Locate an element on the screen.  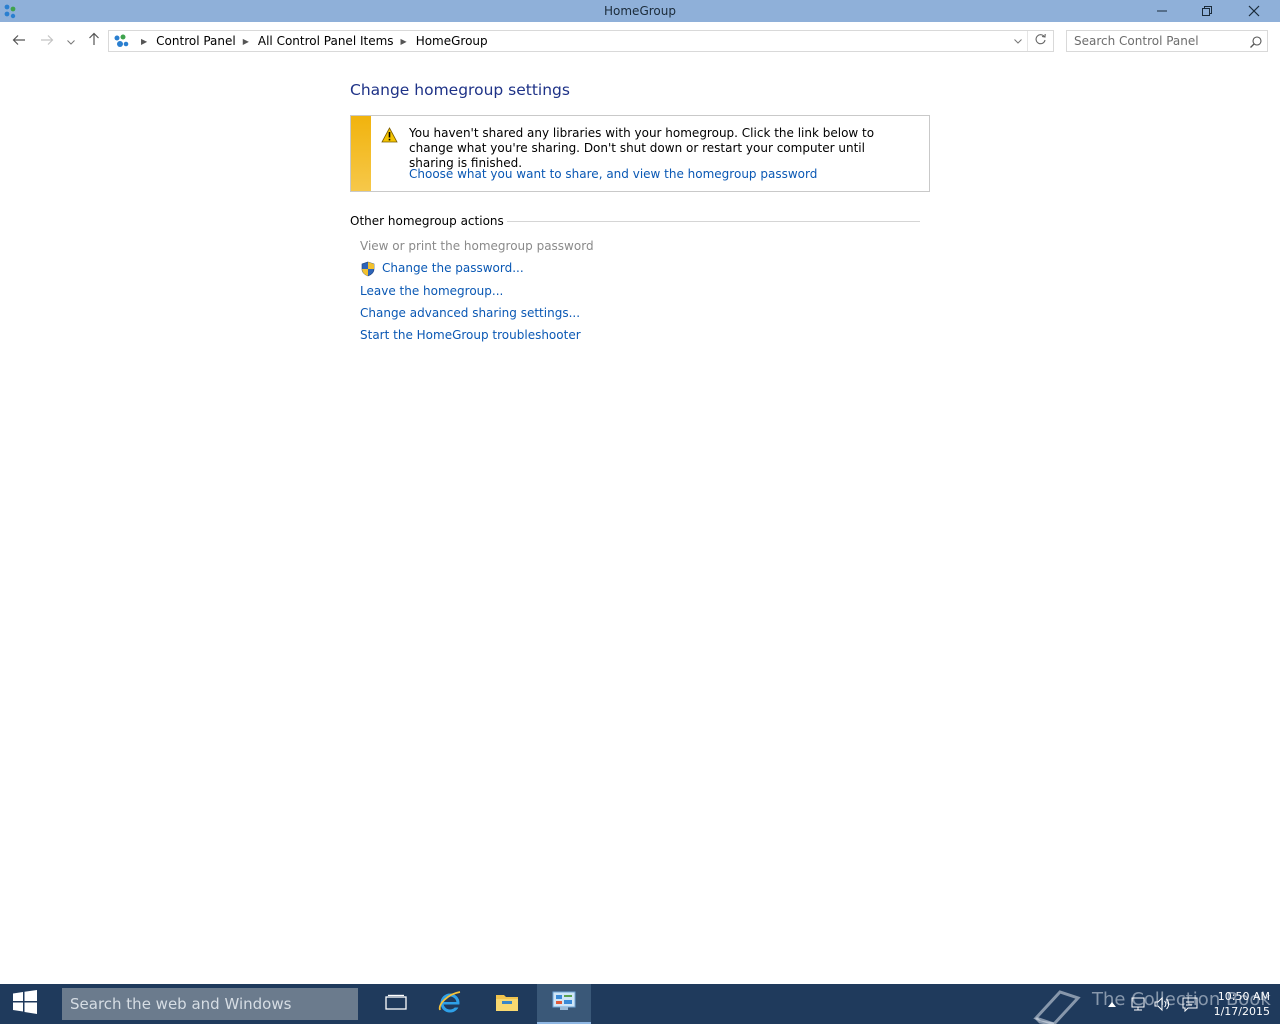
breadcrumb-homegroup: HomeGroup is located at coordinates (452, 41).